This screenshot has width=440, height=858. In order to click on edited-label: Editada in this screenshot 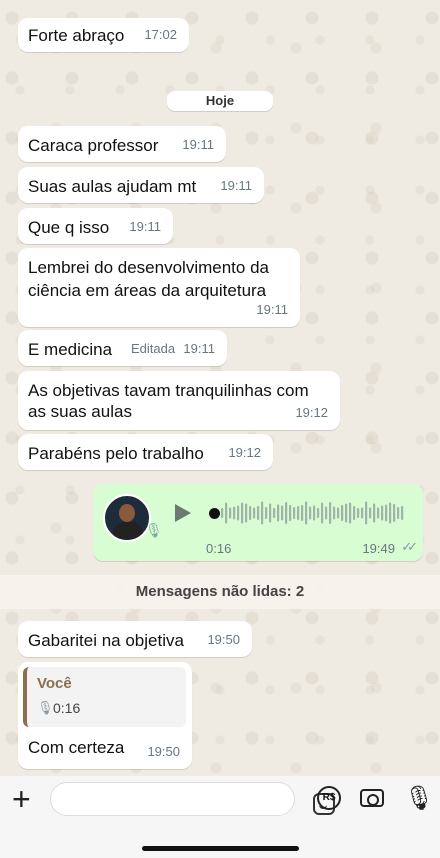, I will do `click(153, 348)`.